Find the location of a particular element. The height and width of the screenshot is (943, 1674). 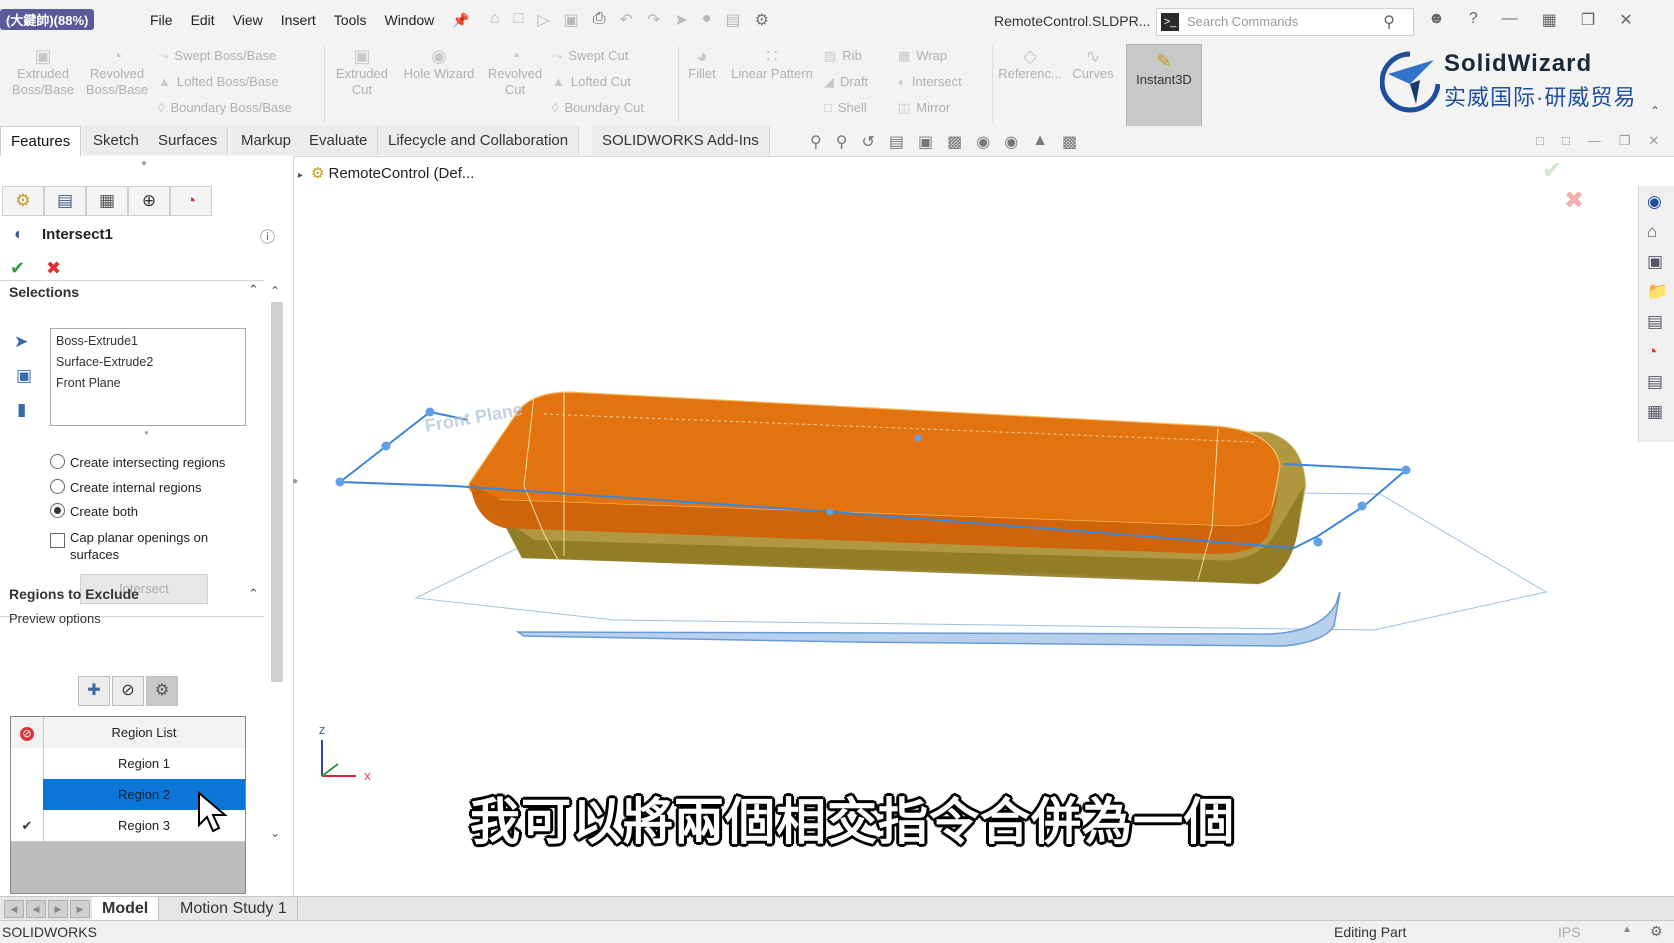

menu-insert: Insert is located at coordinates (298, 20).